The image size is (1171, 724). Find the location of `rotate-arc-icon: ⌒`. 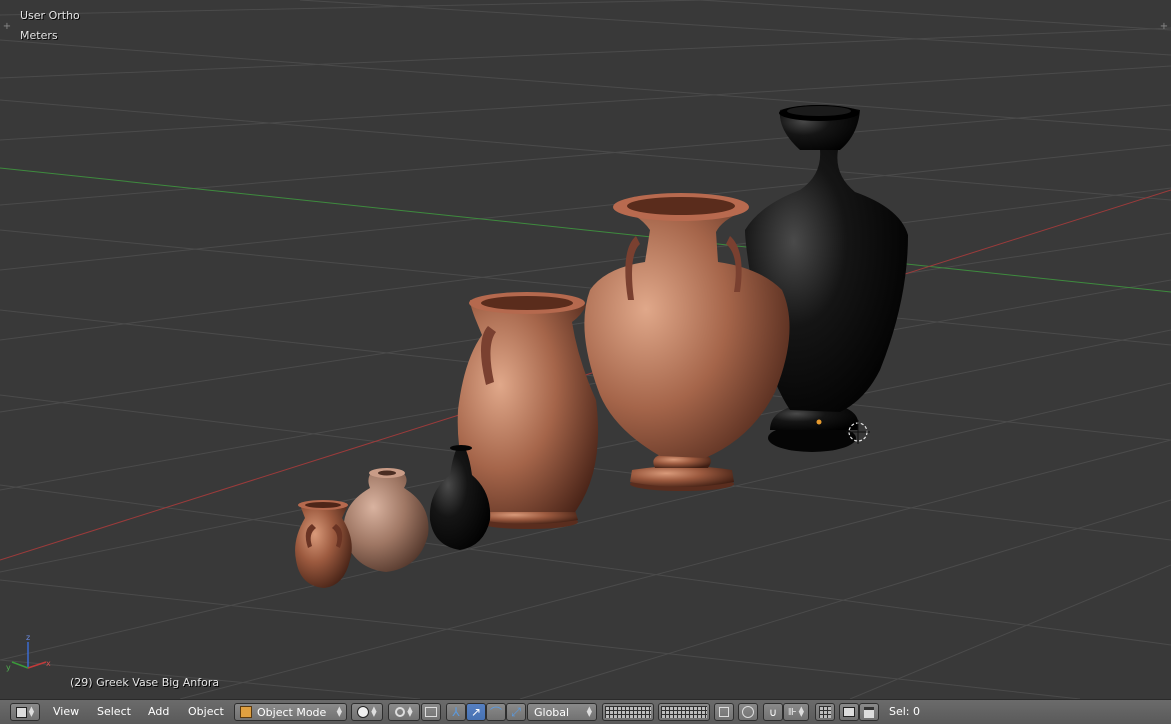

rotate-arc-icon: ⌒ is located at coordinates (495, 712).